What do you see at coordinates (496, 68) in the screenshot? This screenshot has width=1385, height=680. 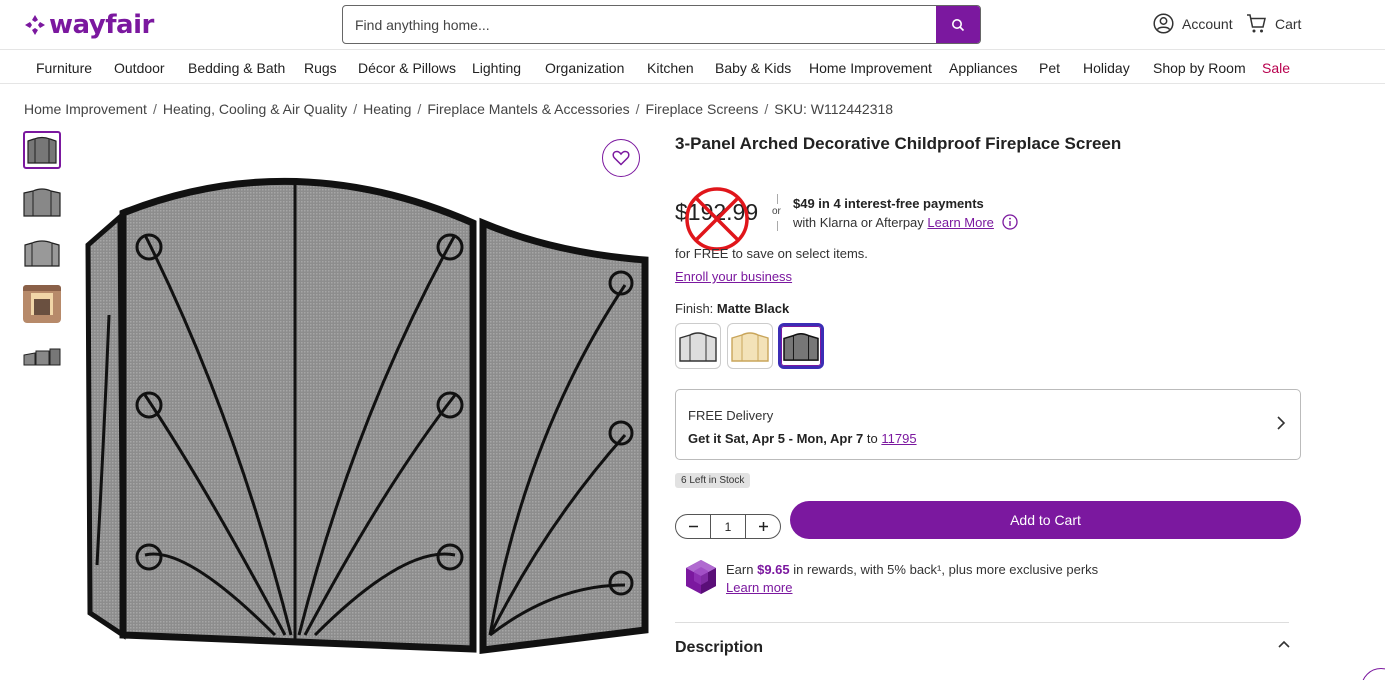 I see `nav-item-lighting: Lighting` at bounding box center [496, 68].